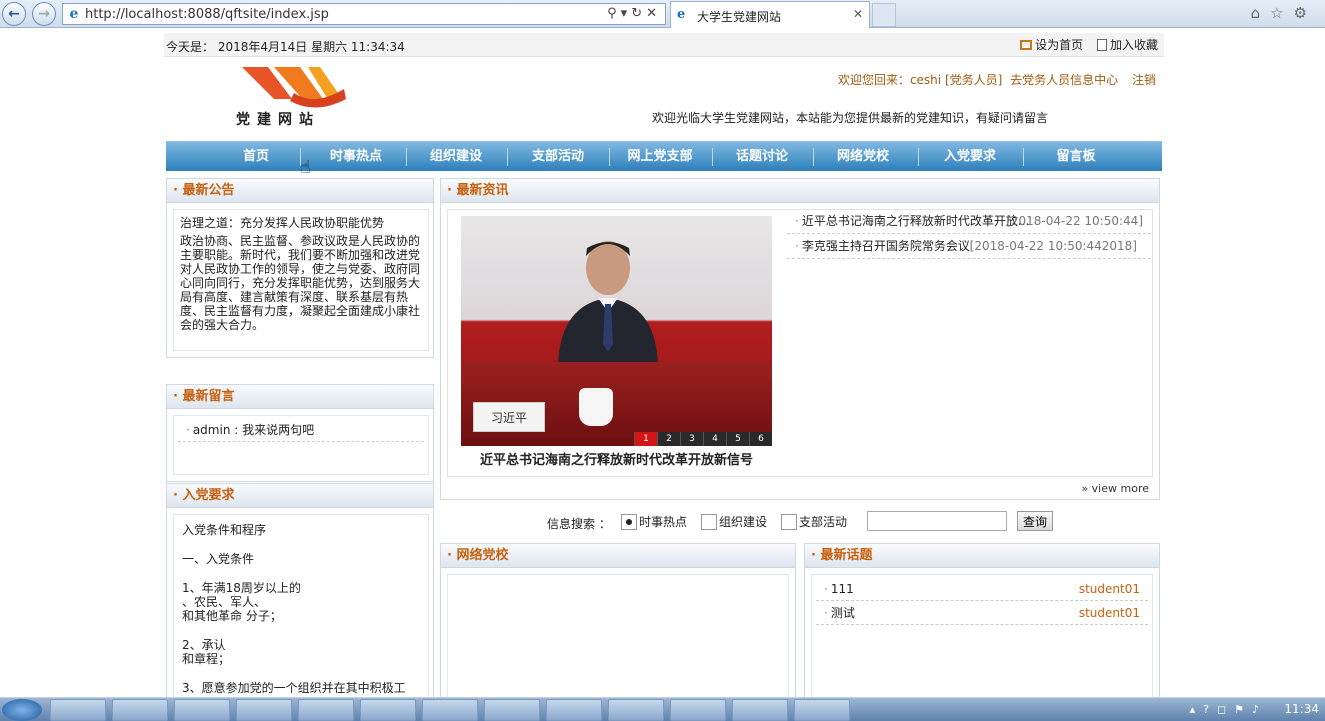 This screenshot has width=1325, height=721. What do you see at coordinates (652, 521) in the screenshot?
I see `radio-current-affairs: 时事热点` at bounding box center [652, 521].